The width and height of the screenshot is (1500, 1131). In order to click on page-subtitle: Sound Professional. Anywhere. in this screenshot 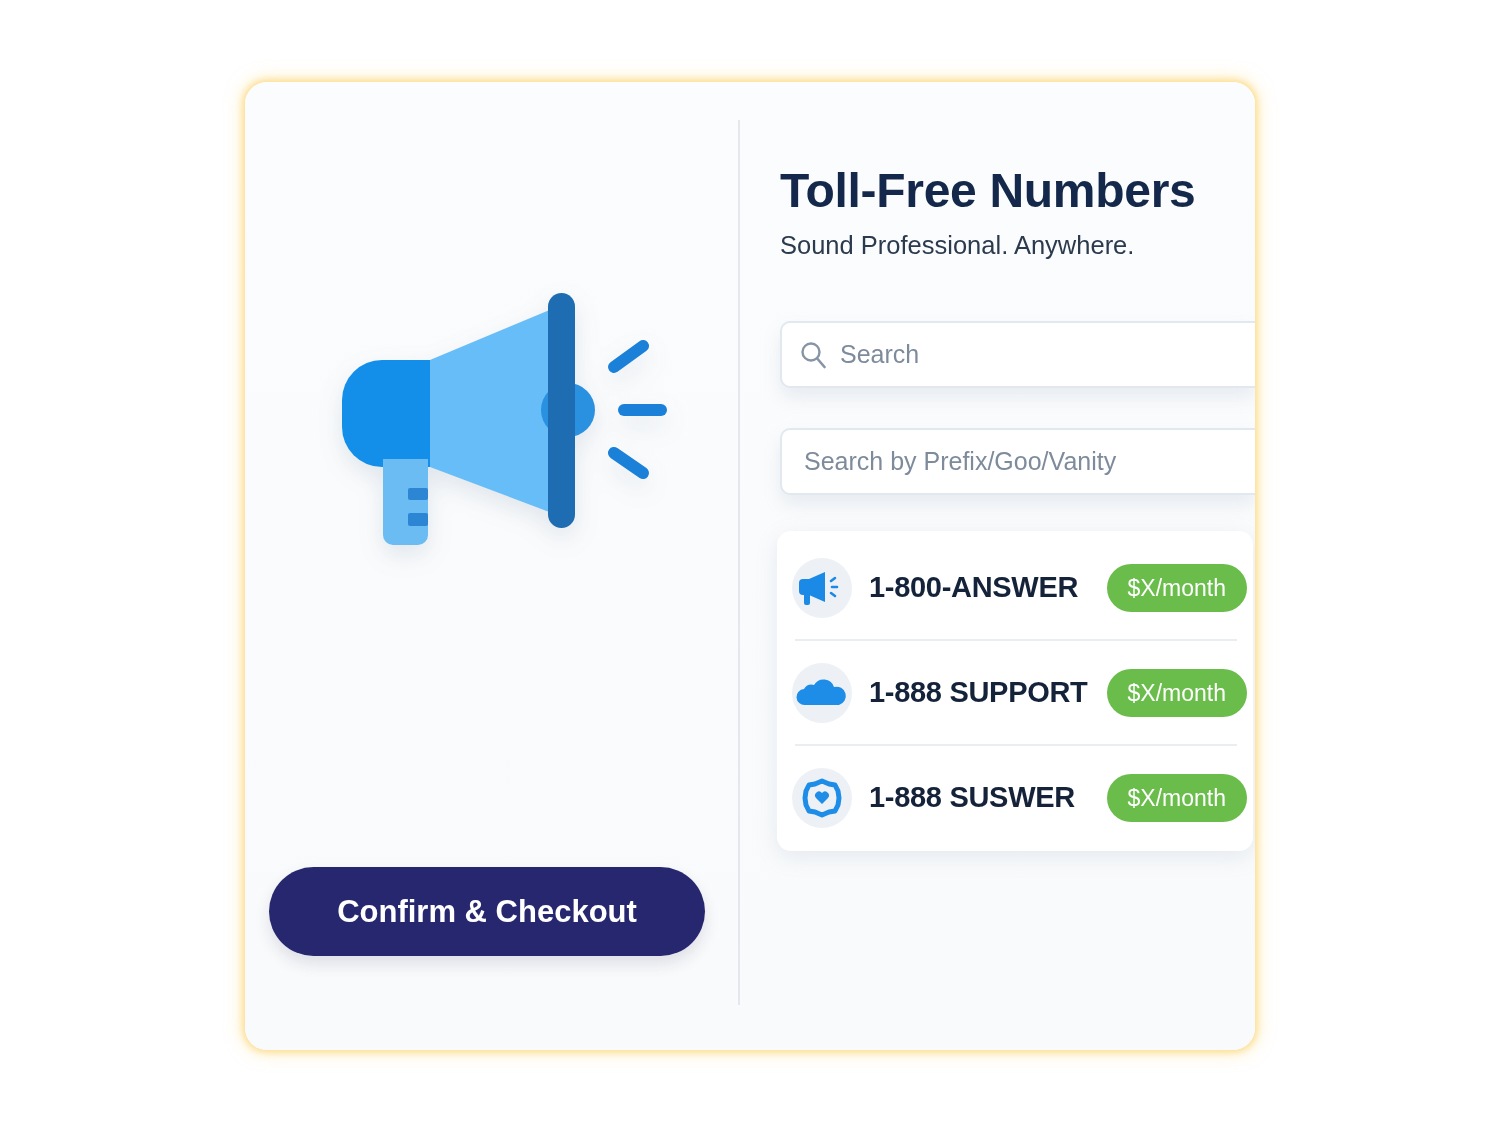, I will do `click(958, 245)`.